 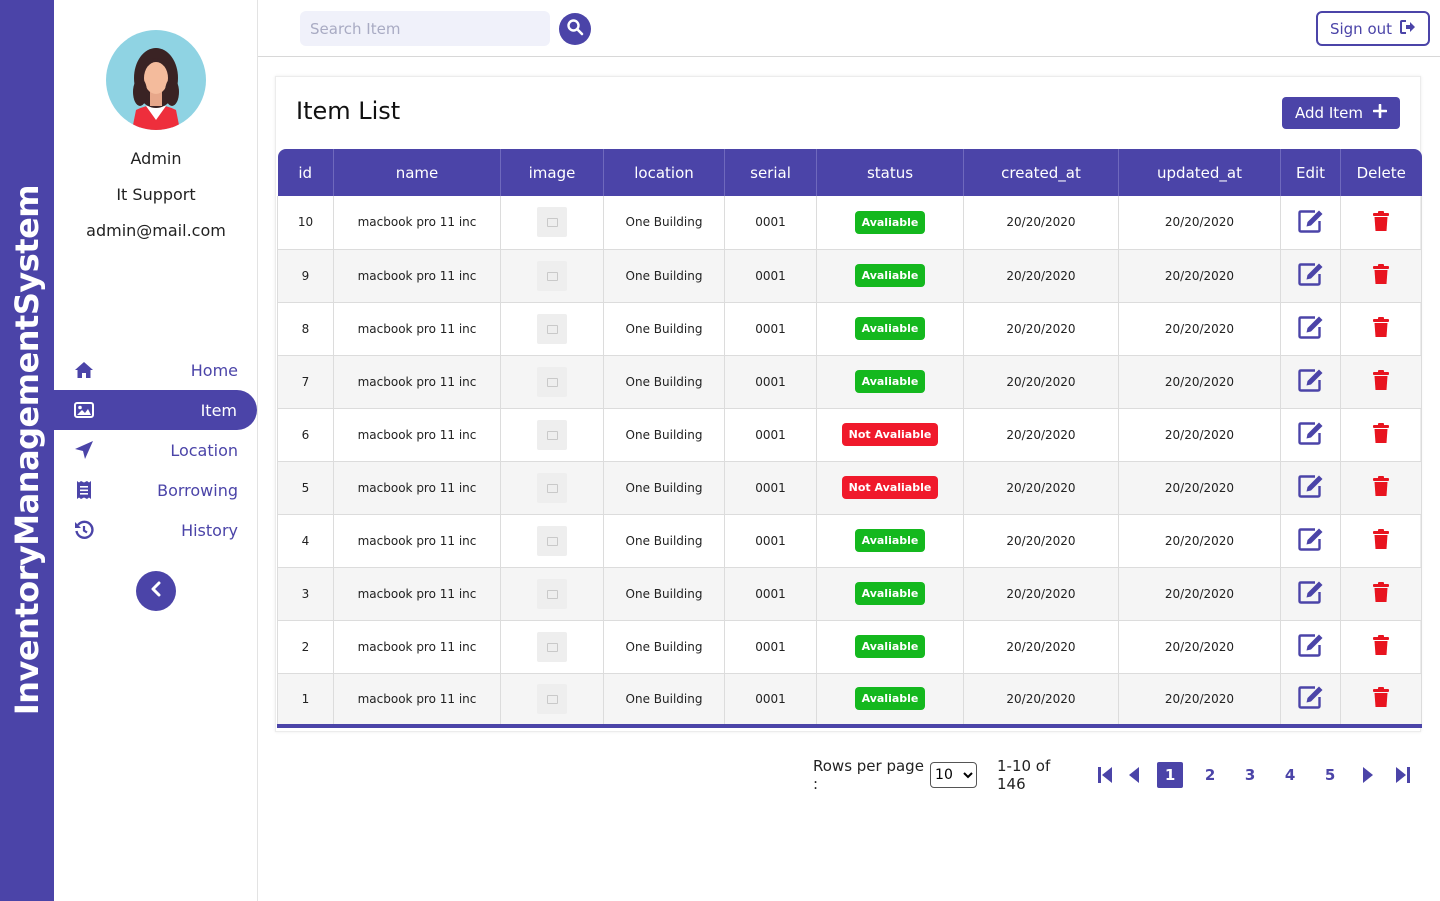 I want to click on sidebar-item-item: Item, so click(x=155, y=410).